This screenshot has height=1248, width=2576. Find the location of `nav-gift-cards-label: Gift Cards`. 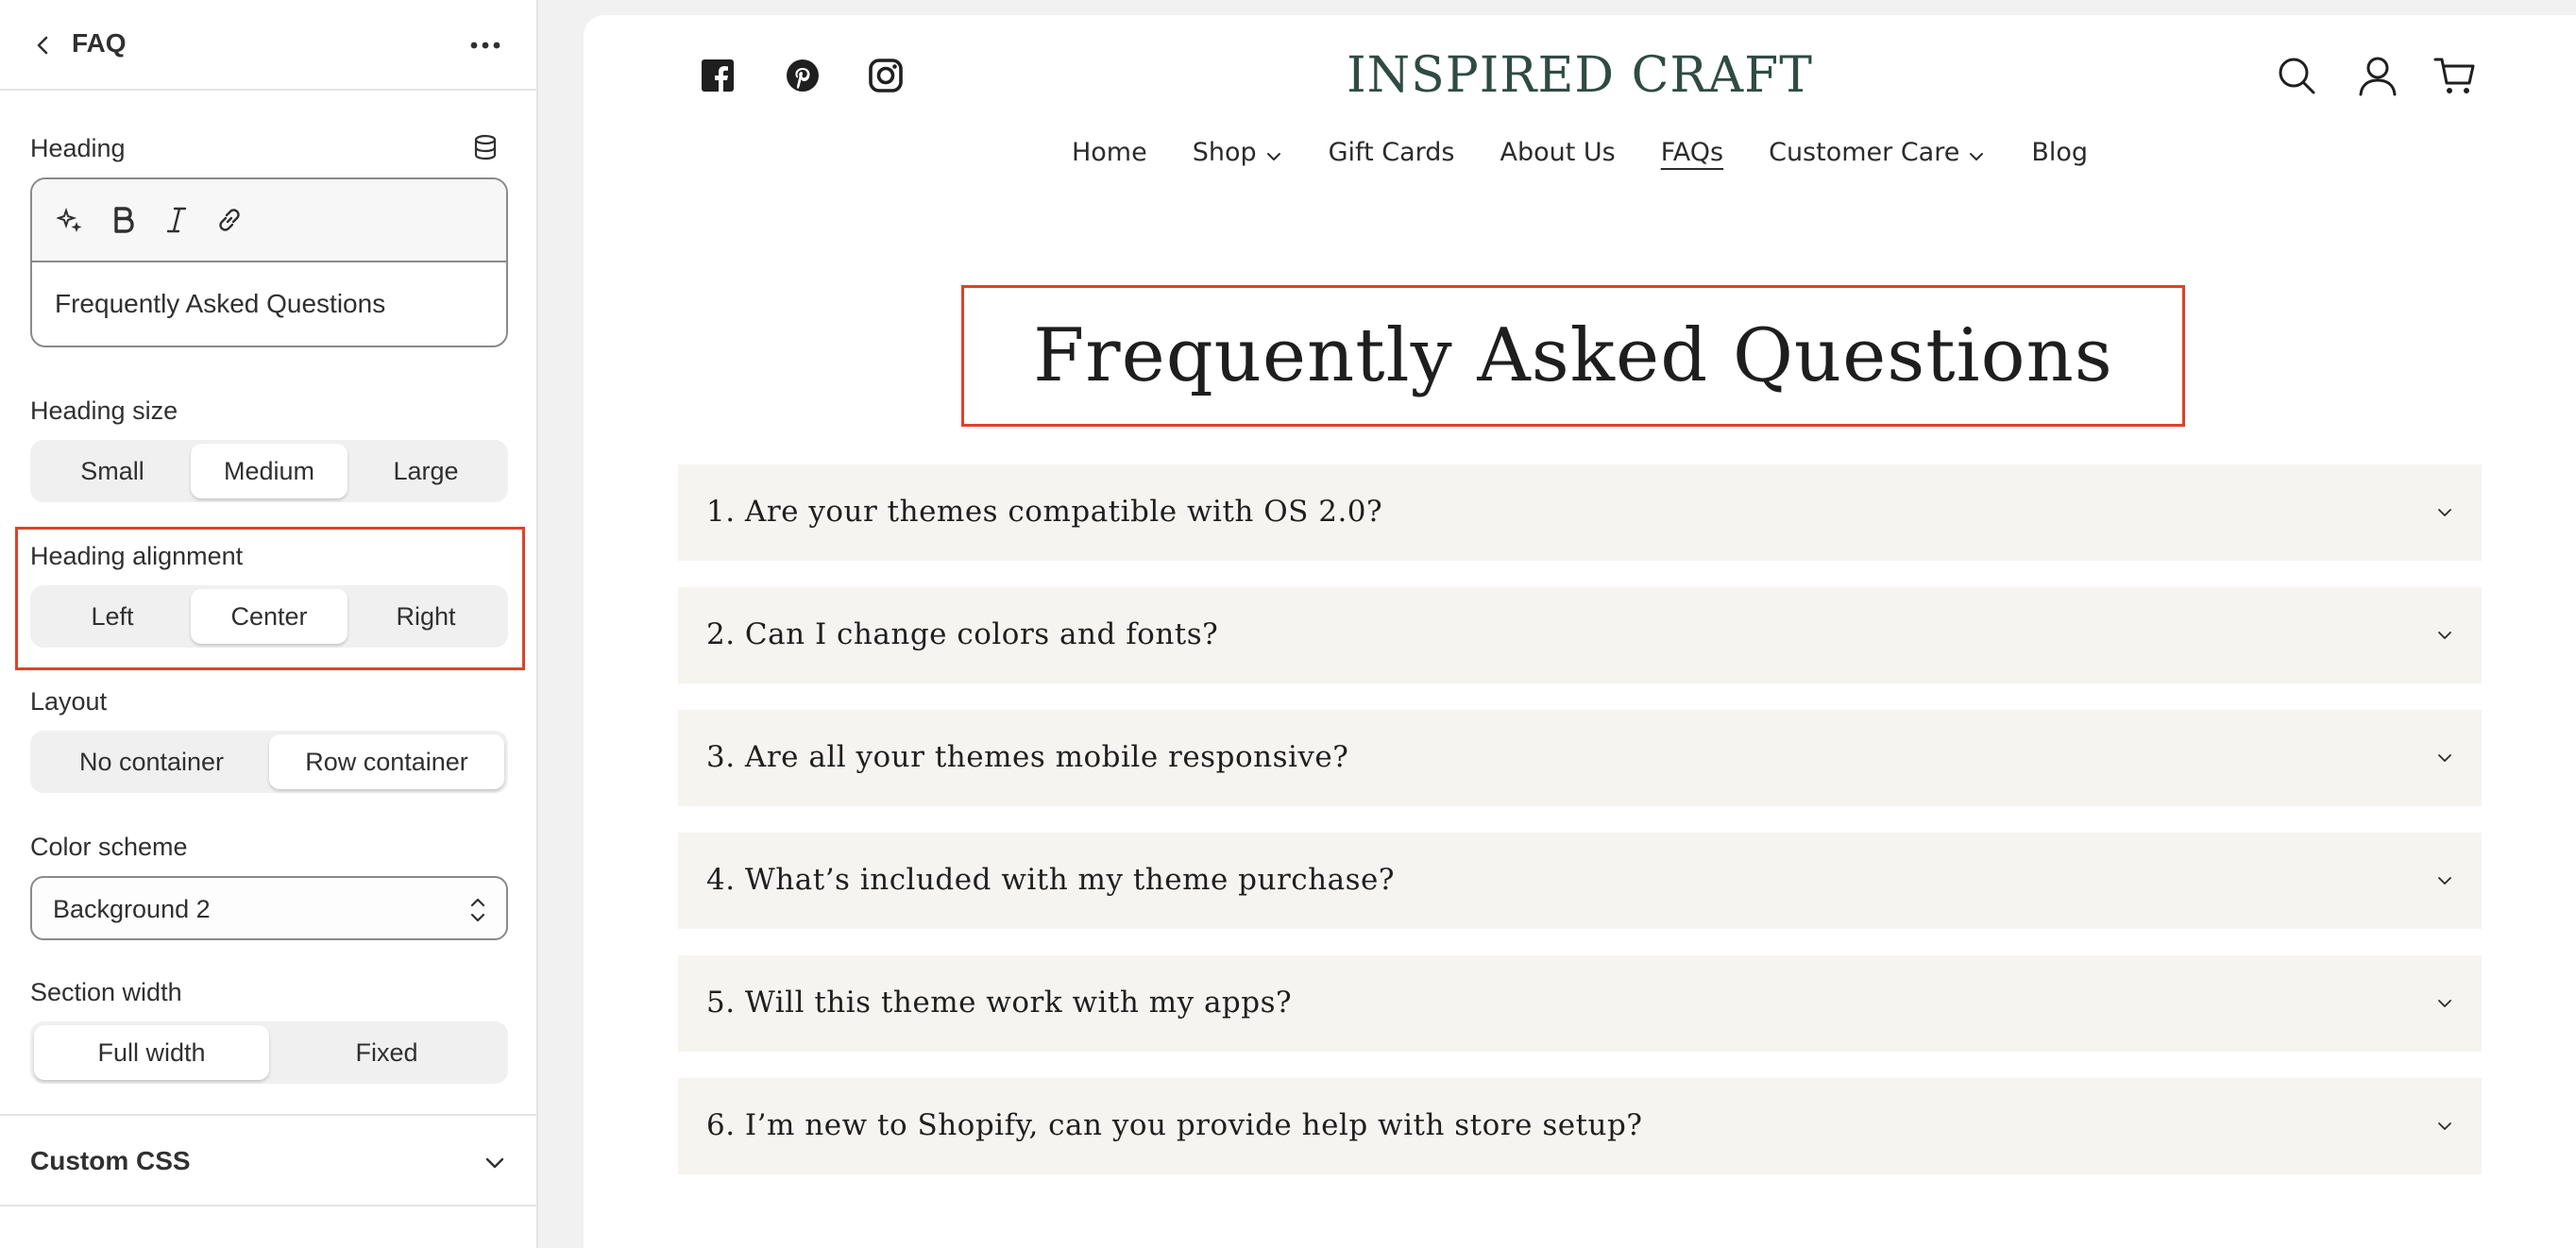

nav-gift-cards-label: Gift Cards is located at coordinates (1391, 152).